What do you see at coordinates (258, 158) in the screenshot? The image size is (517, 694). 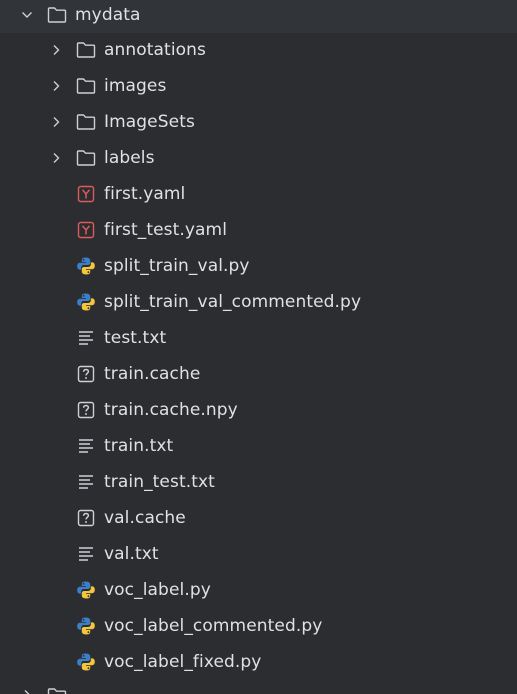 I see `tree-item-labels: labels` at bounding box center [258, 158].